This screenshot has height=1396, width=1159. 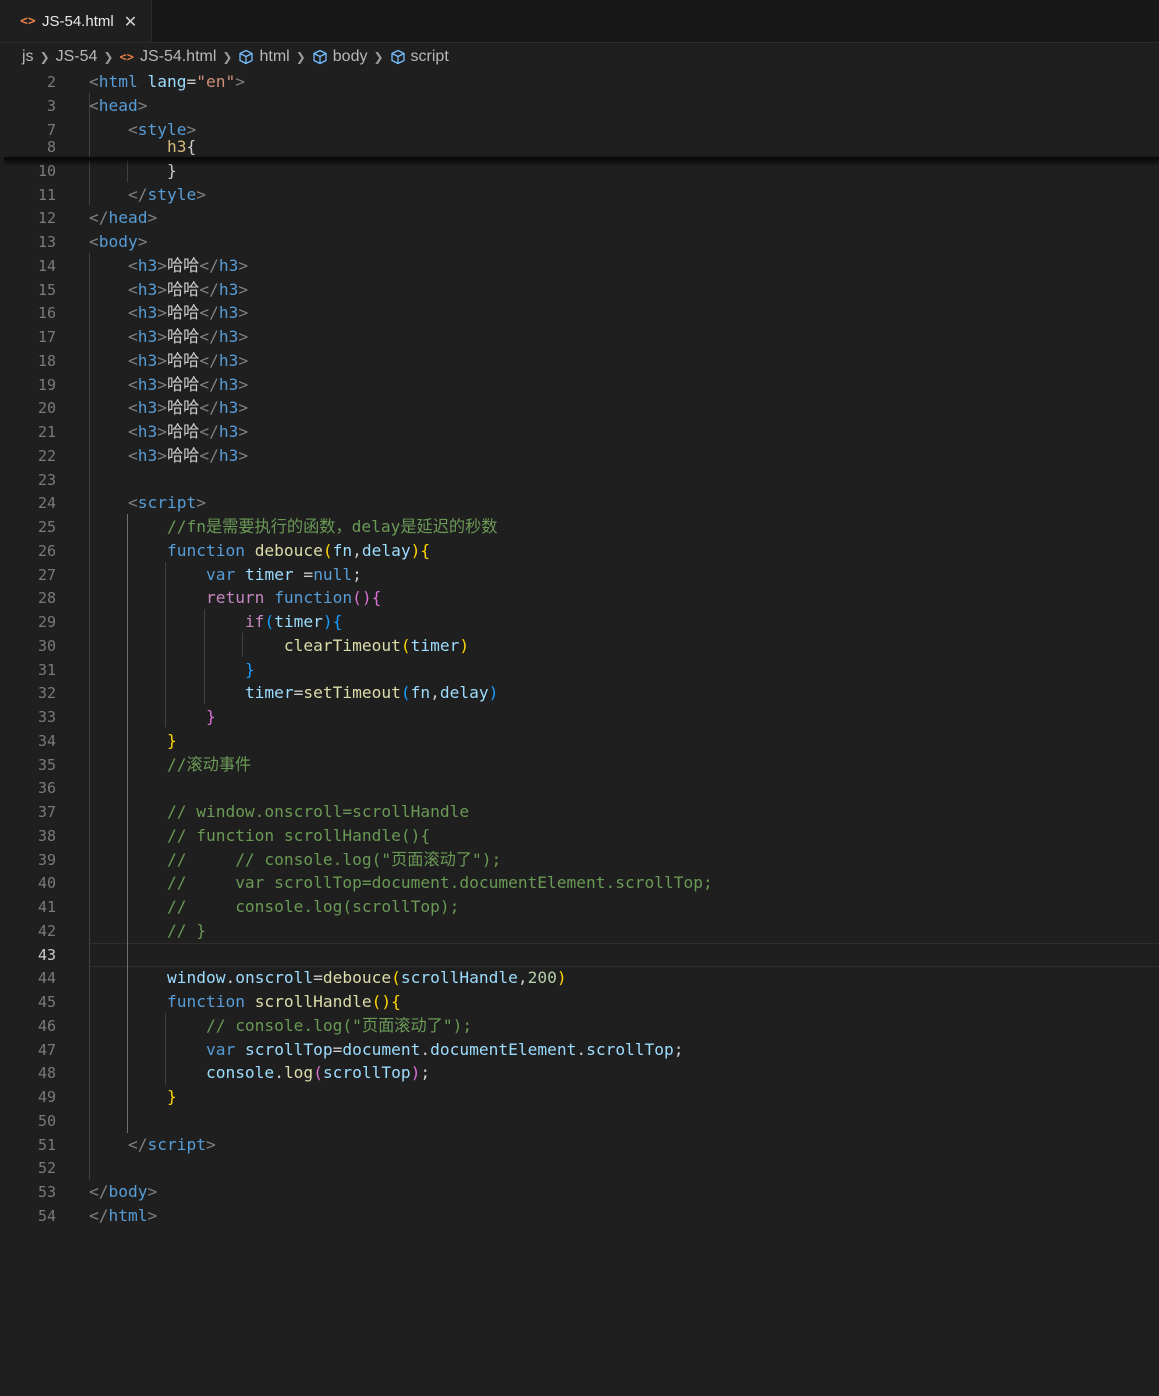 What do you see at coordinates (579, 242) in the screenshot?
I see `code-line: 13 <body>` at bounding box center [579, 242].